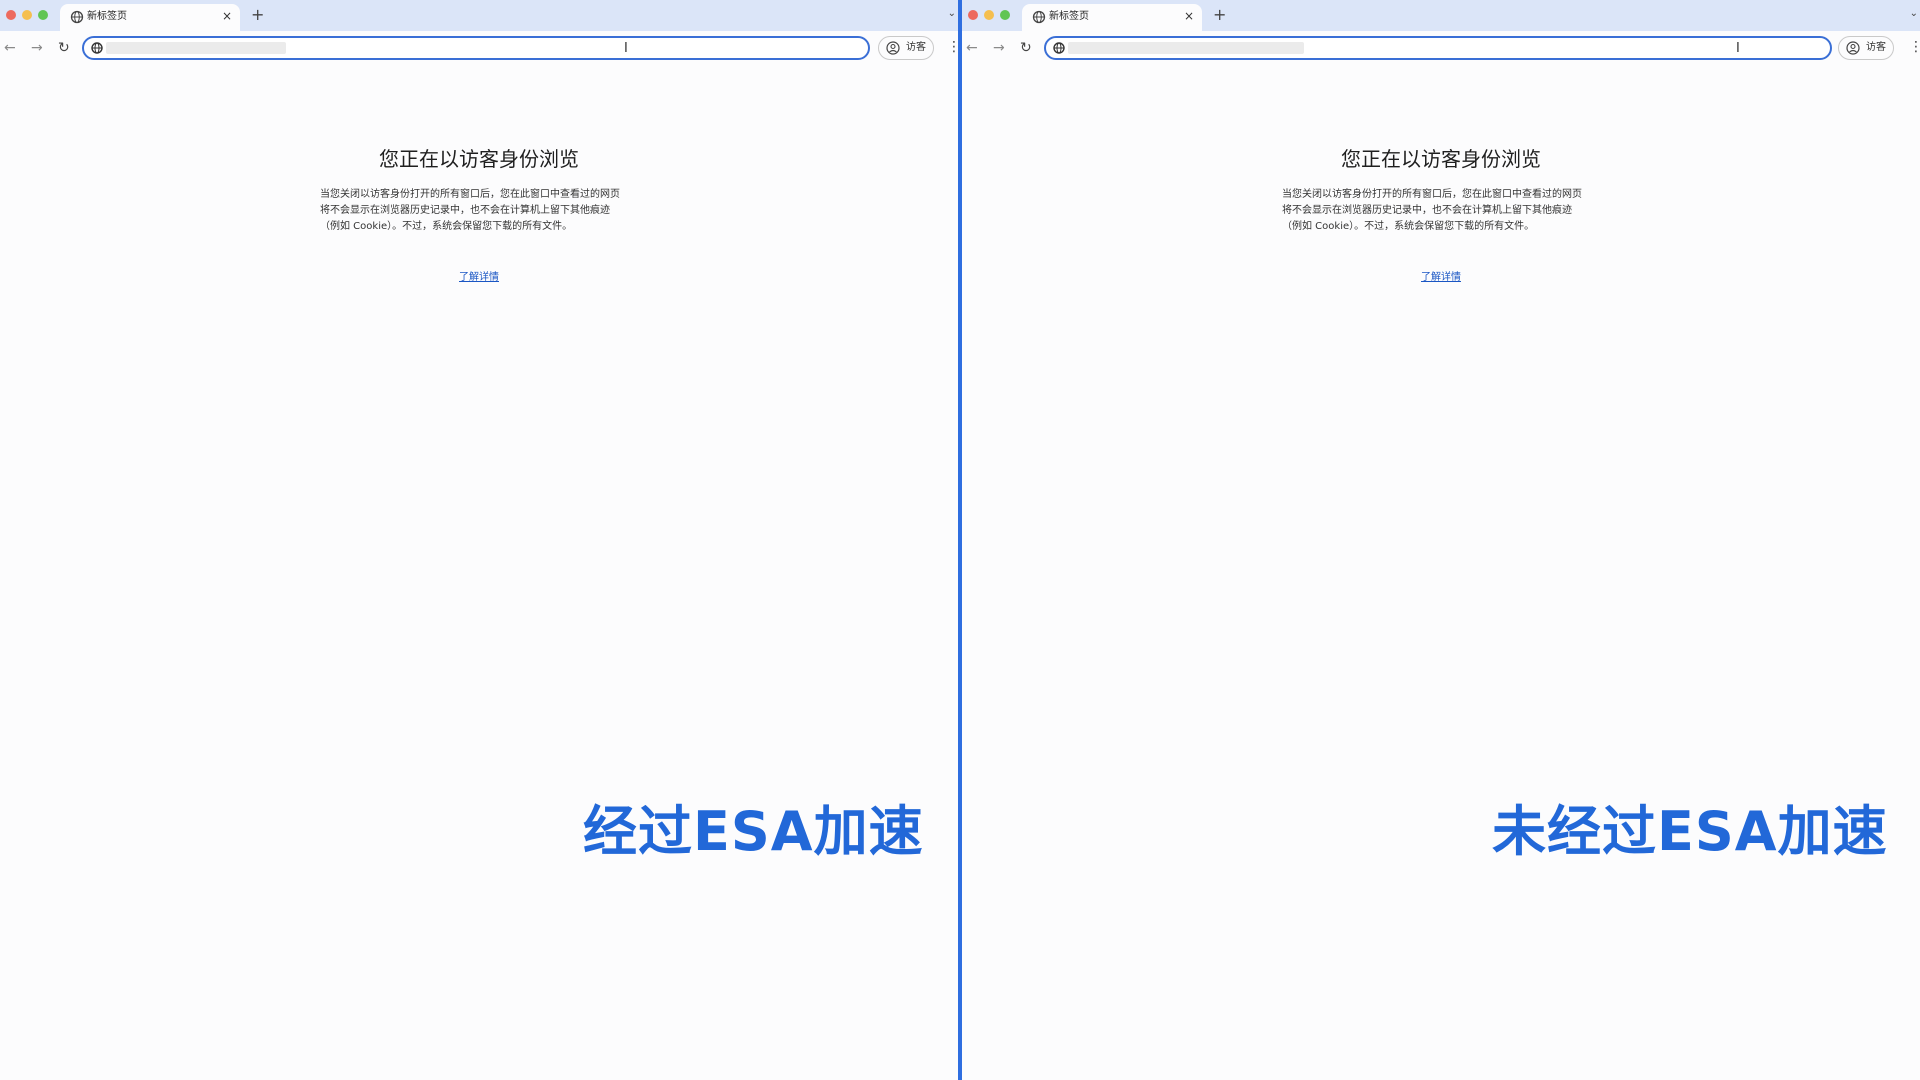 The height and width of the screenshot is (1080, 1920). I want to click on overlay-caption: 经过ESA加速, so click(753, 831).